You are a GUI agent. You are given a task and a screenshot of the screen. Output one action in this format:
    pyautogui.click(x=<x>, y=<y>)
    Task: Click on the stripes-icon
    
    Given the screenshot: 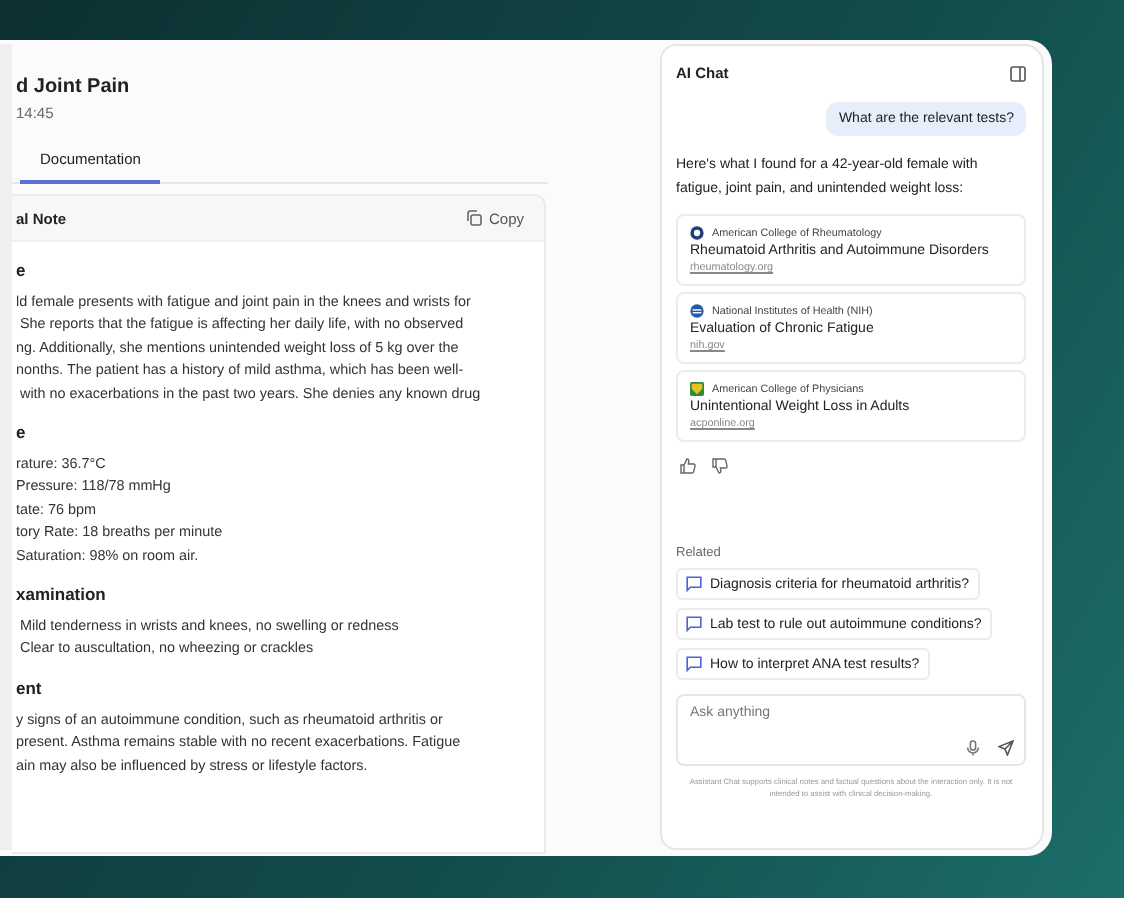 What is the action you would take?
    pyautogui.click(x=697, y=311)
    